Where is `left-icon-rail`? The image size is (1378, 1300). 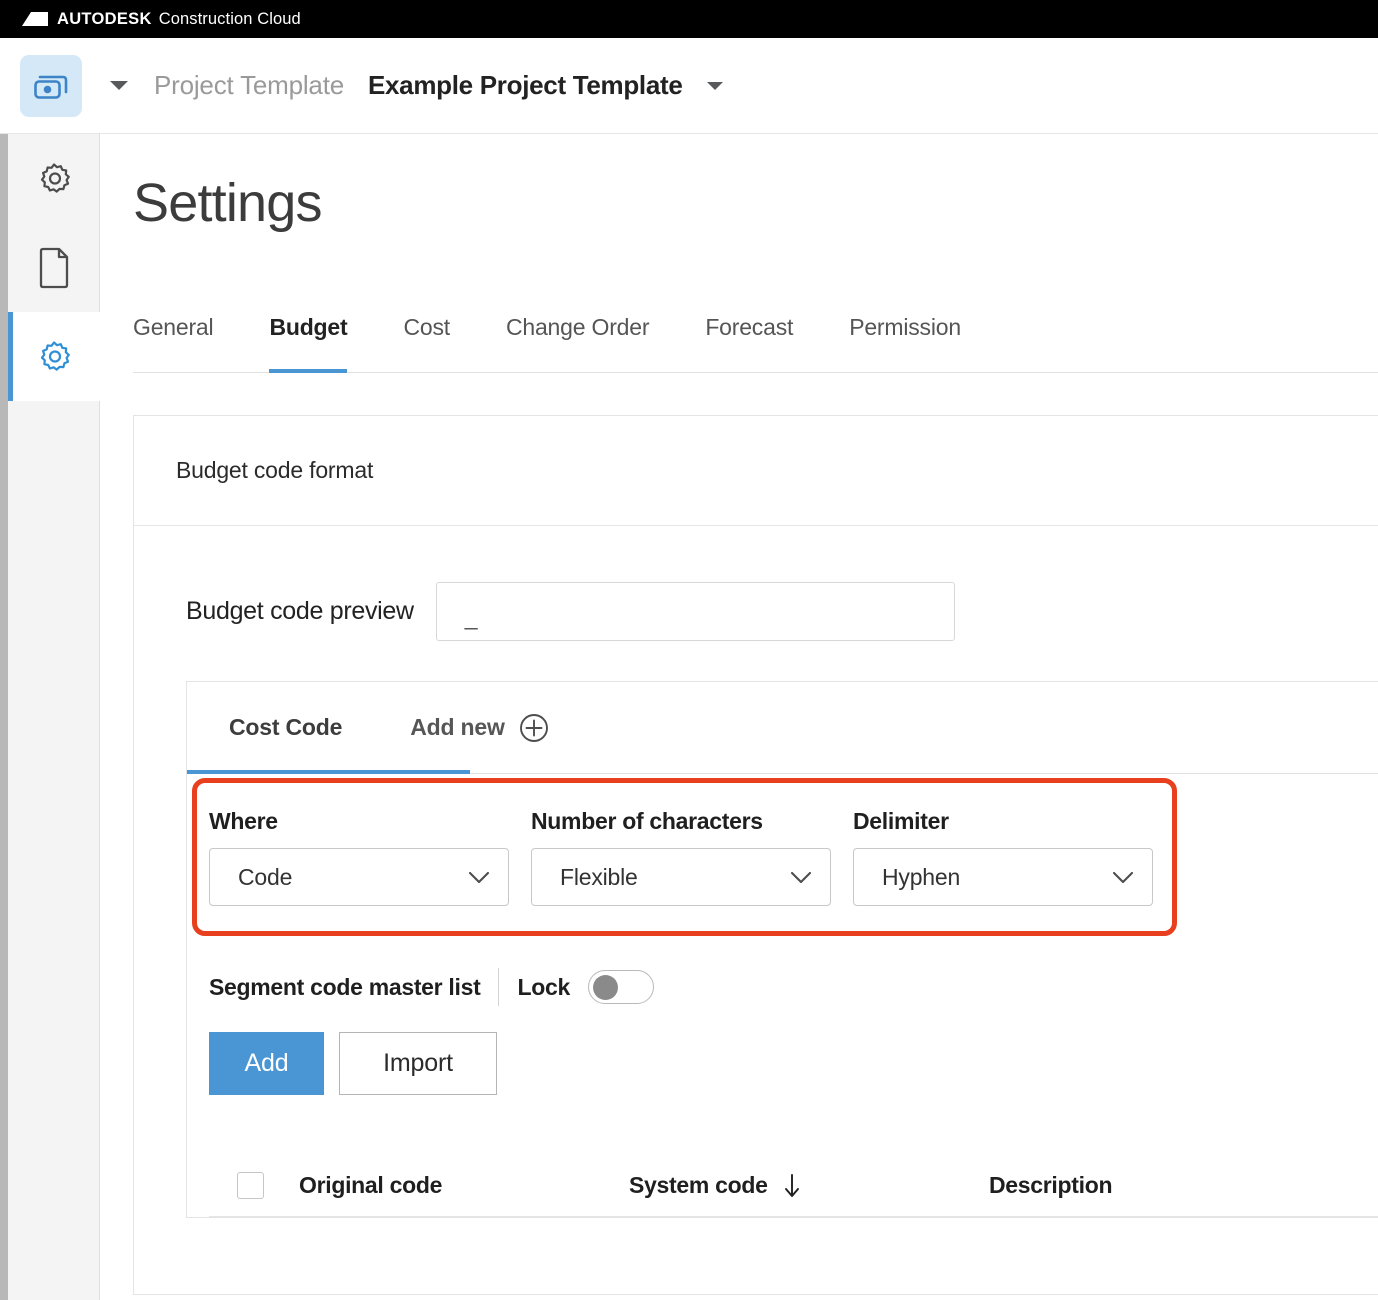 left-icon-rail is located at coordinates (54, 717).